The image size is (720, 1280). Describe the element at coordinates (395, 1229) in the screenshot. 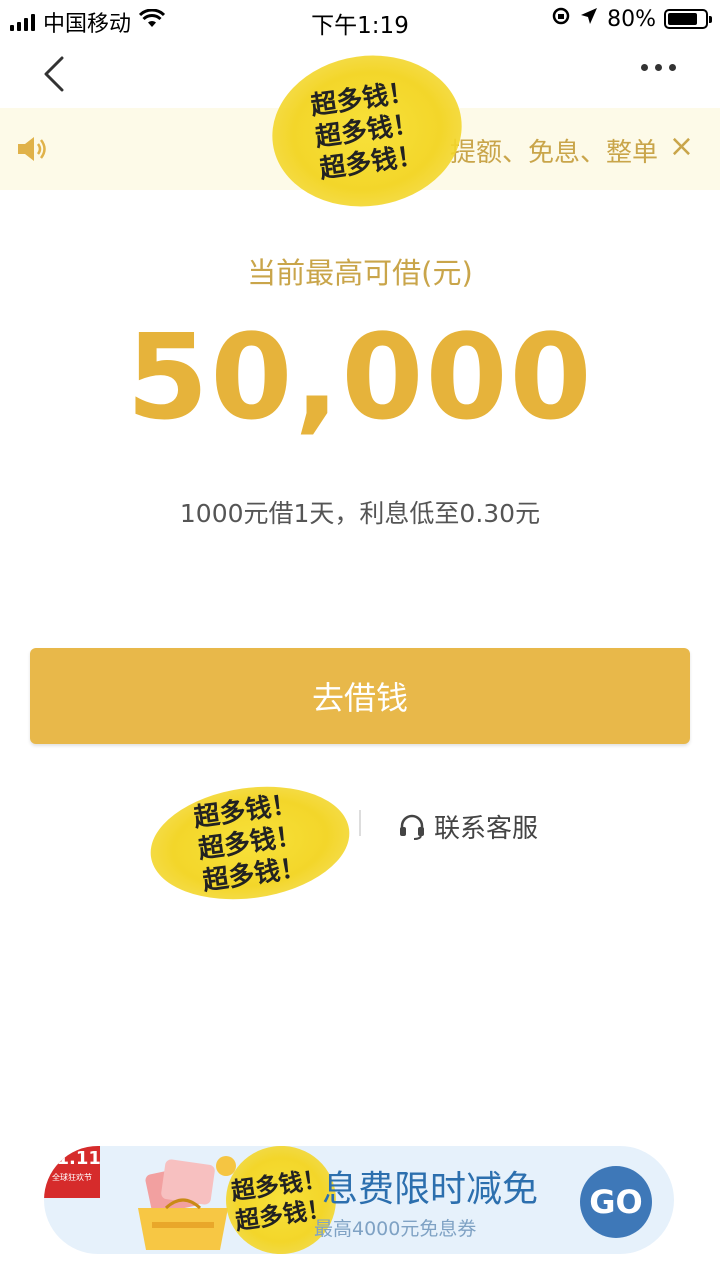

I see `banner-subtitle: 最高4000元免息券` at that location.